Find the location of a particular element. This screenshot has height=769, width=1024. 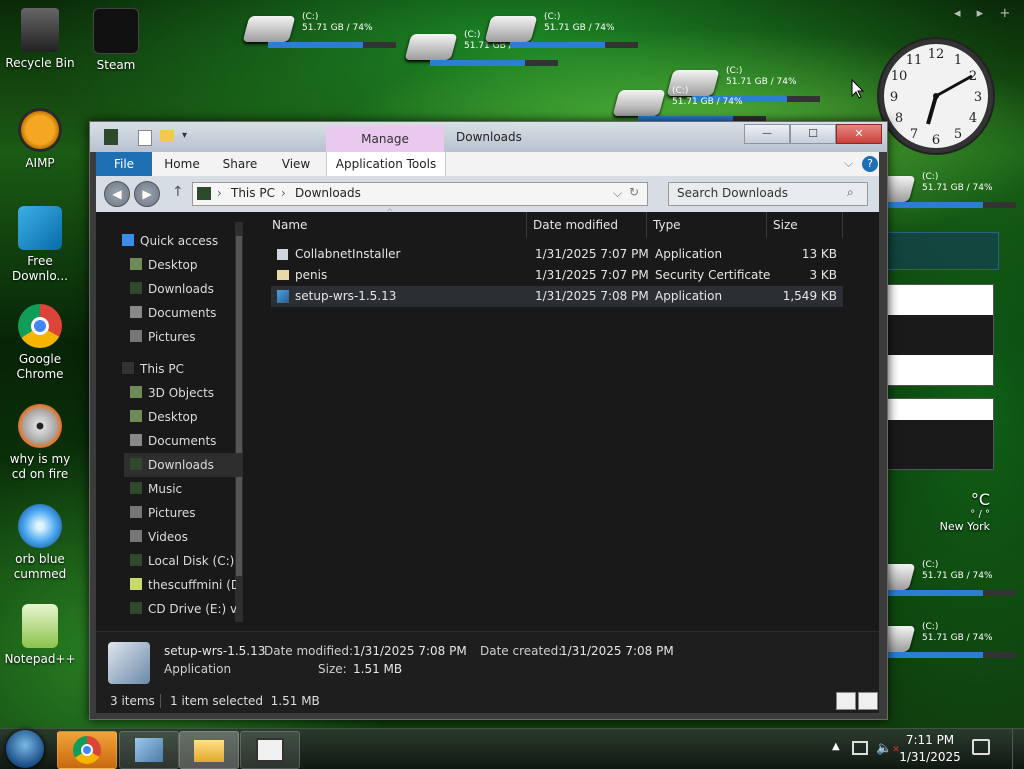

svg-text: 7 is located at coordinates (914, 134).